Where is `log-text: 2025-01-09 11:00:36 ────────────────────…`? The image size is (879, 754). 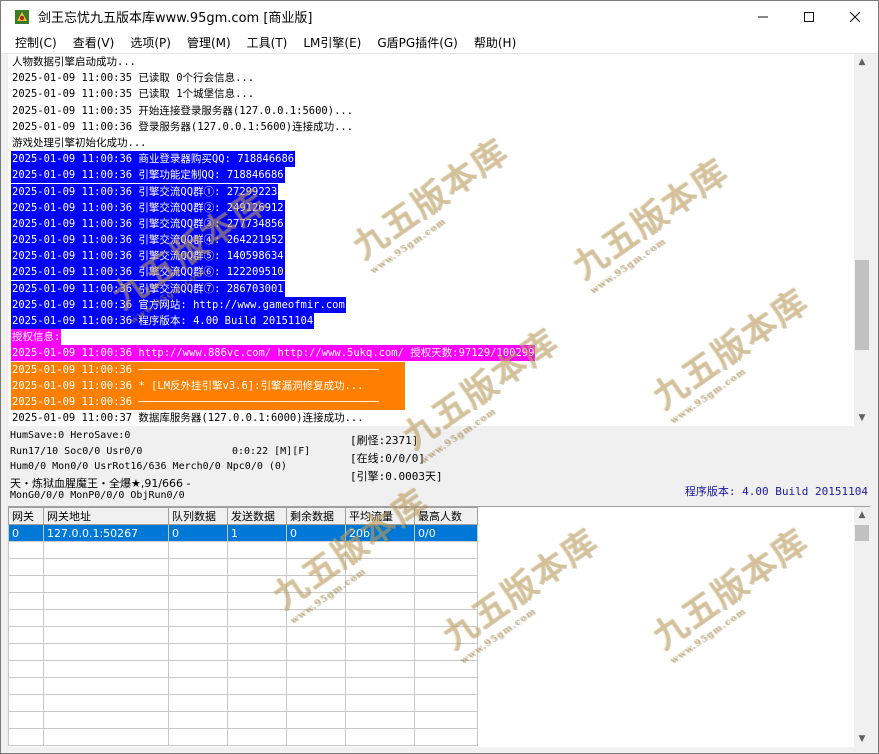 log-text: 2025-01-09 11:00:36 ────────────────────… is located at coordinates (208, 369).